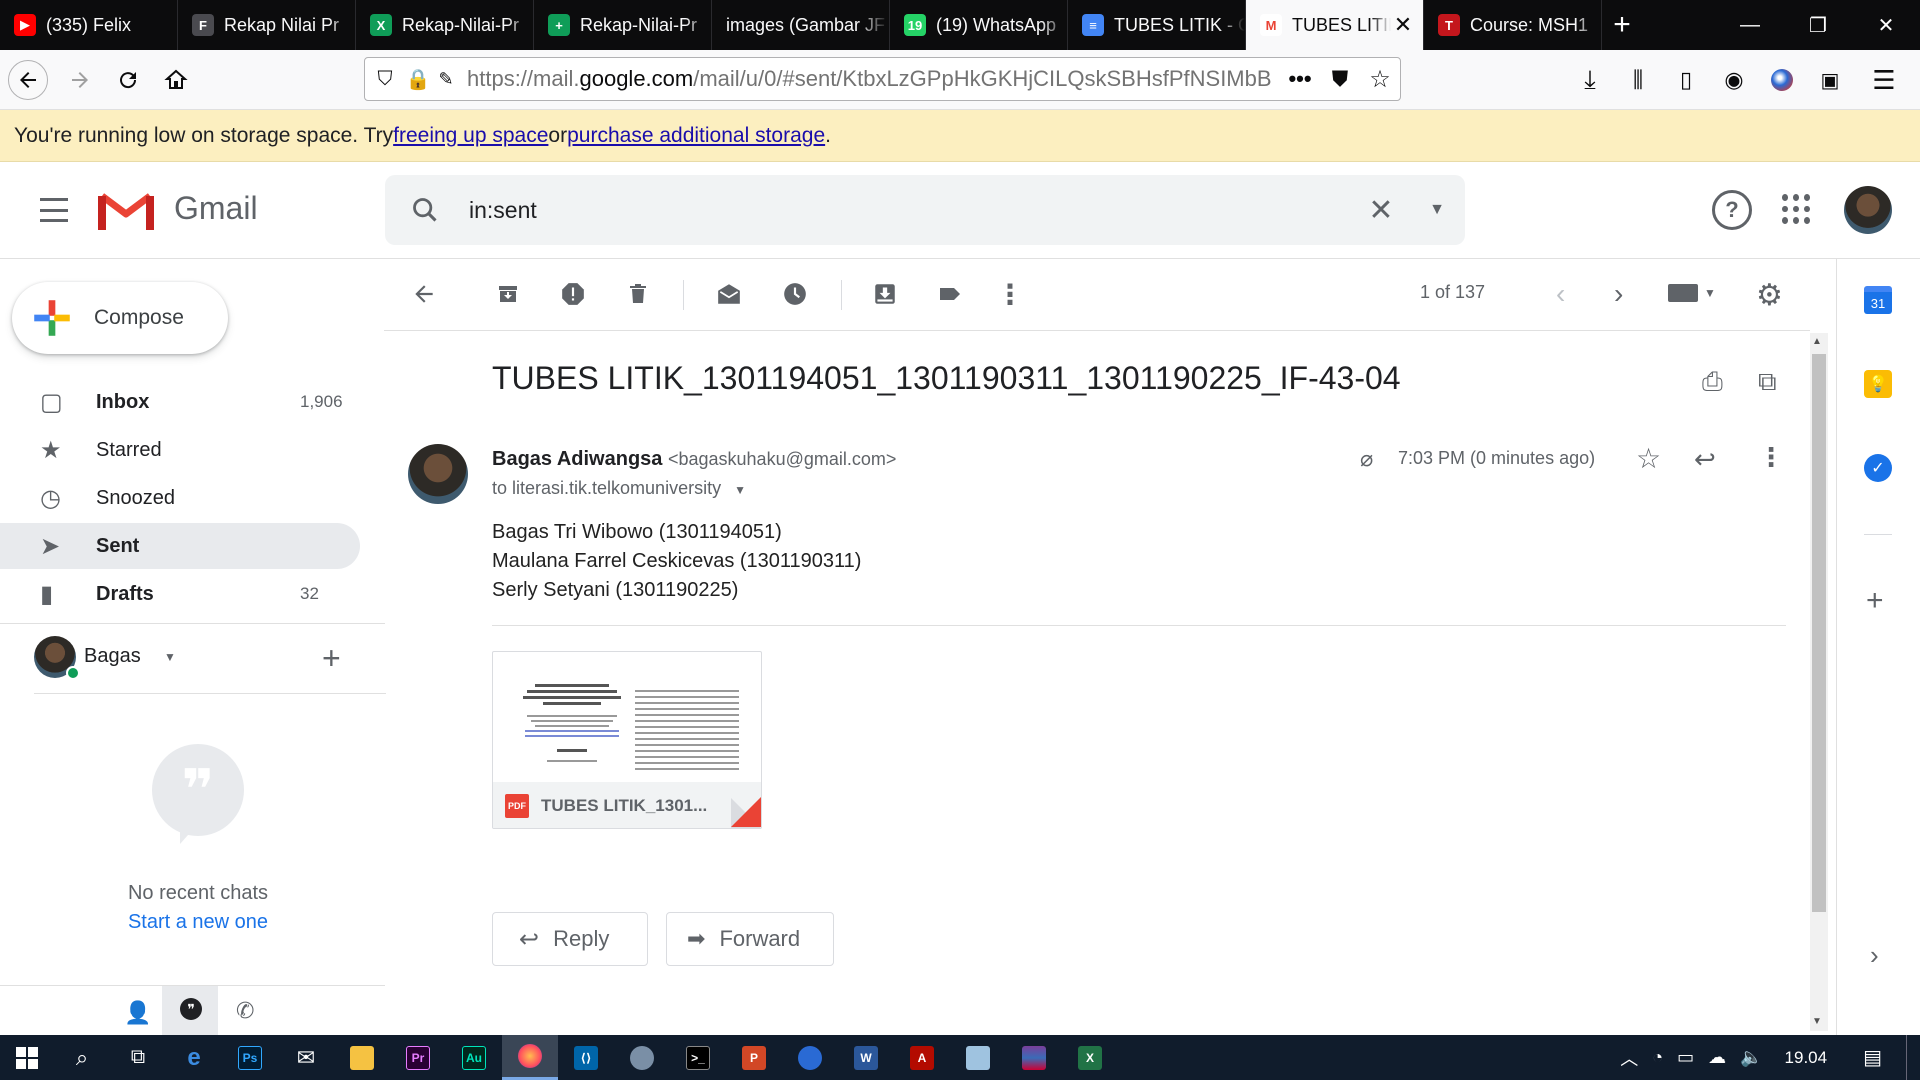 Image resolution: width=1920 pixels, height=1080 pixels. Describe the element at coordinates (1769, 295) in the screenshot. I see `settings-gear-icon: ⚙` at that location.